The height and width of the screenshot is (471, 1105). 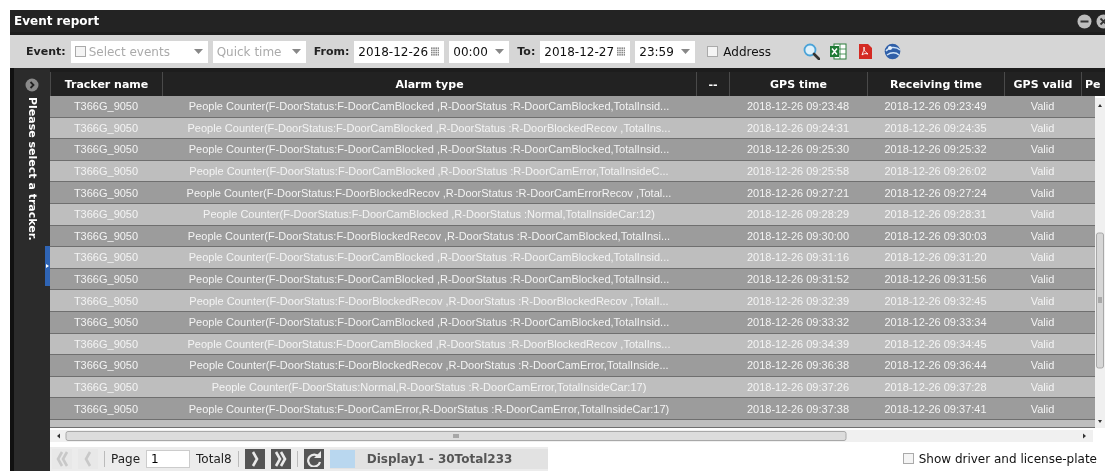 I want to click on record-count: Display1 - 30Total233, so click(x=439, y=458).